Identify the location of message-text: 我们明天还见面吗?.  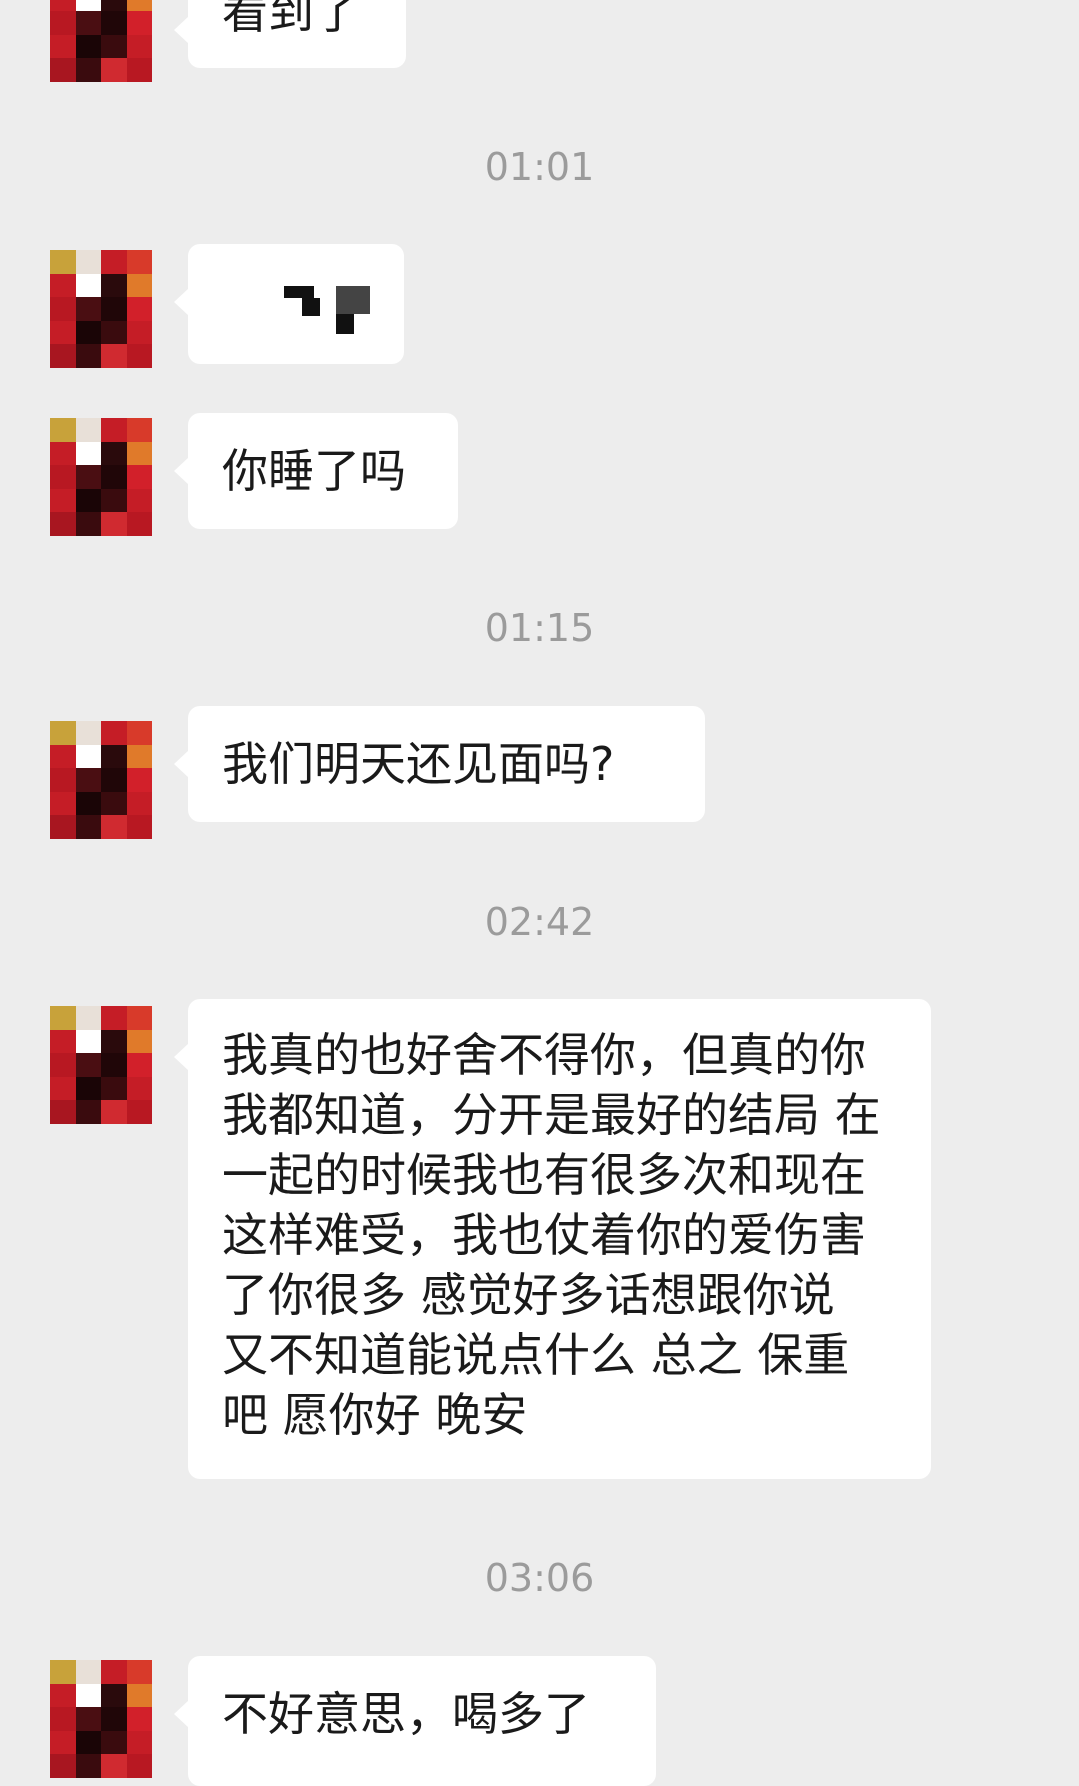
(418, 764).